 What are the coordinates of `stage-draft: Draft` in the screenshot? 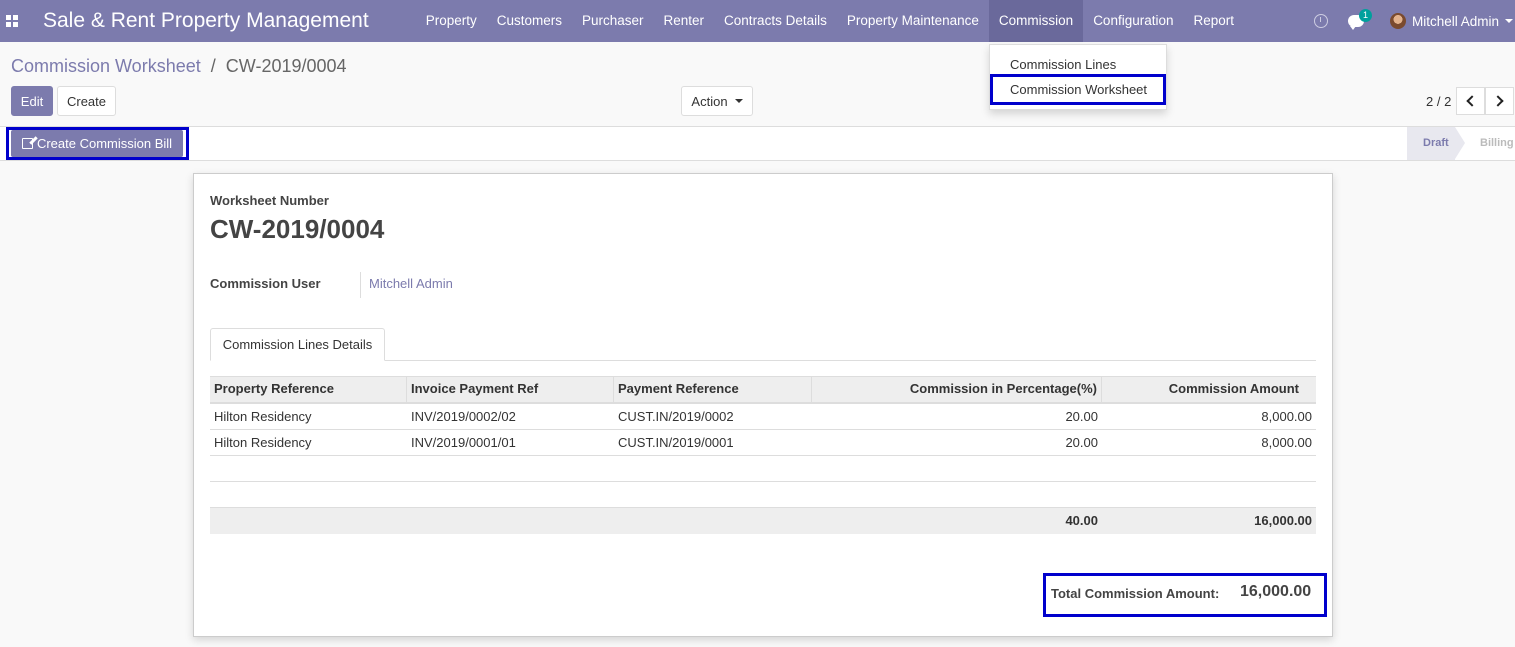 It's located at (1431, 143).